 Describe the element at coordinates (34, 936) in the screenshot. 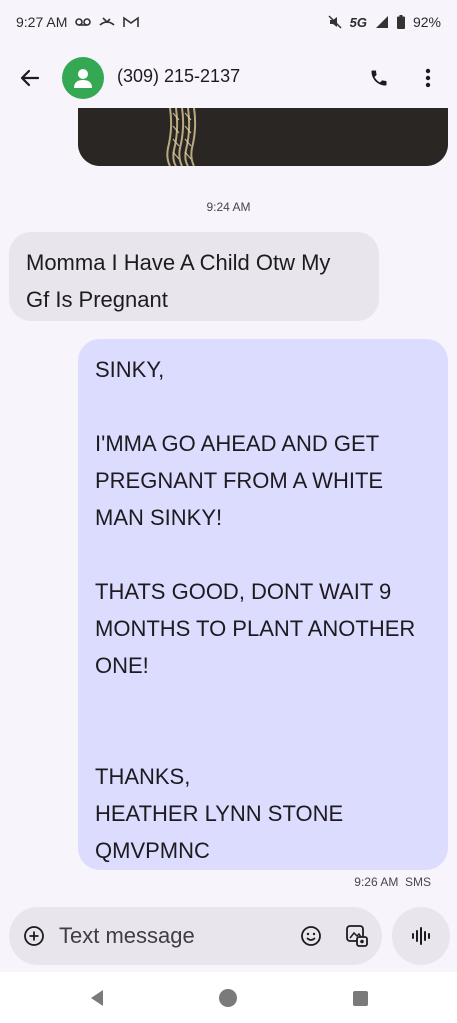

I see `add-icon` at that location.